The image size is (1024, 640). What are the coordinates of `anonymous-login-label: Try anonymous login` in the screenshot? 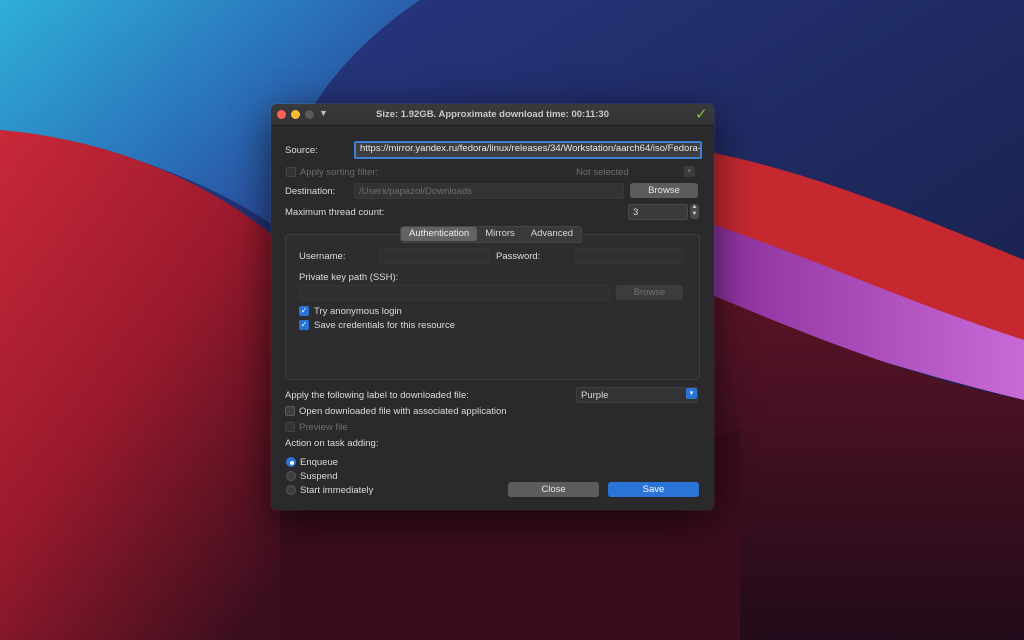 It's located at (358, 311).